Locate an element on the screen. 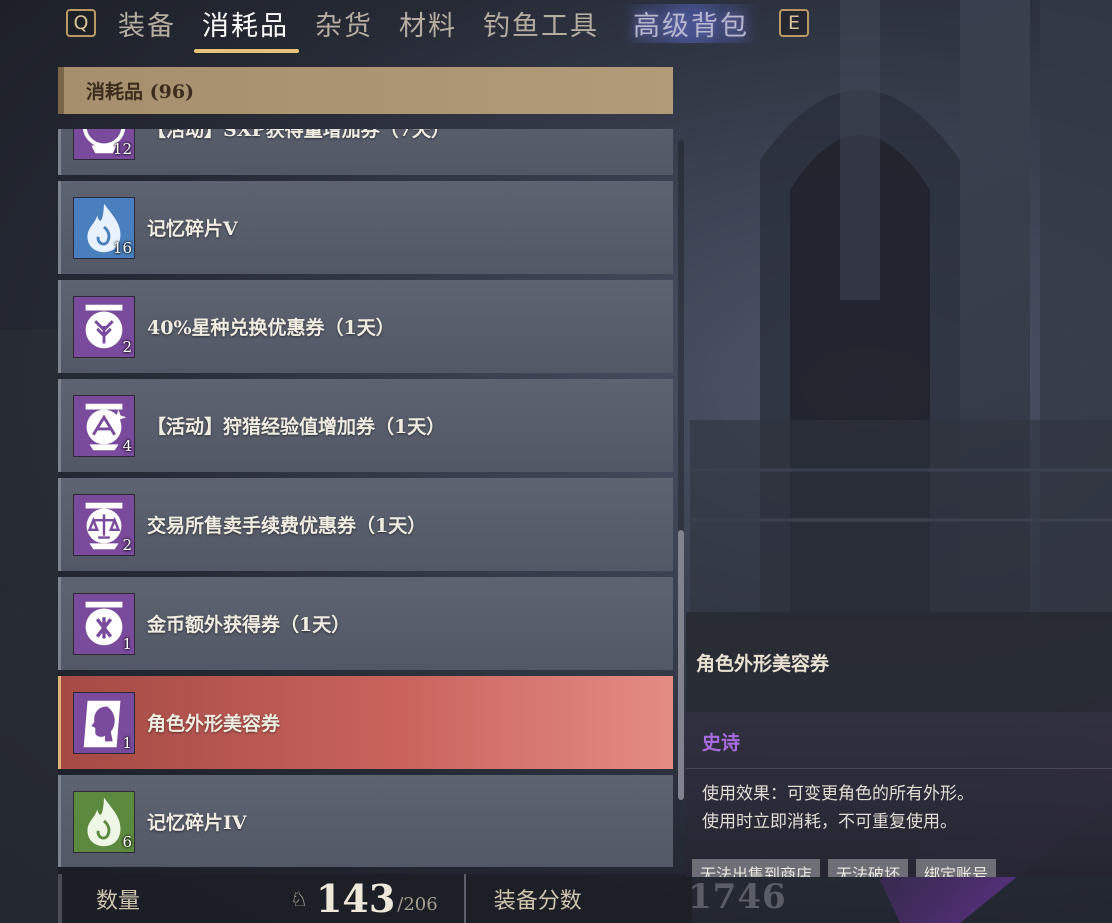  item-count: 6 is located at coordinates (127, 841).